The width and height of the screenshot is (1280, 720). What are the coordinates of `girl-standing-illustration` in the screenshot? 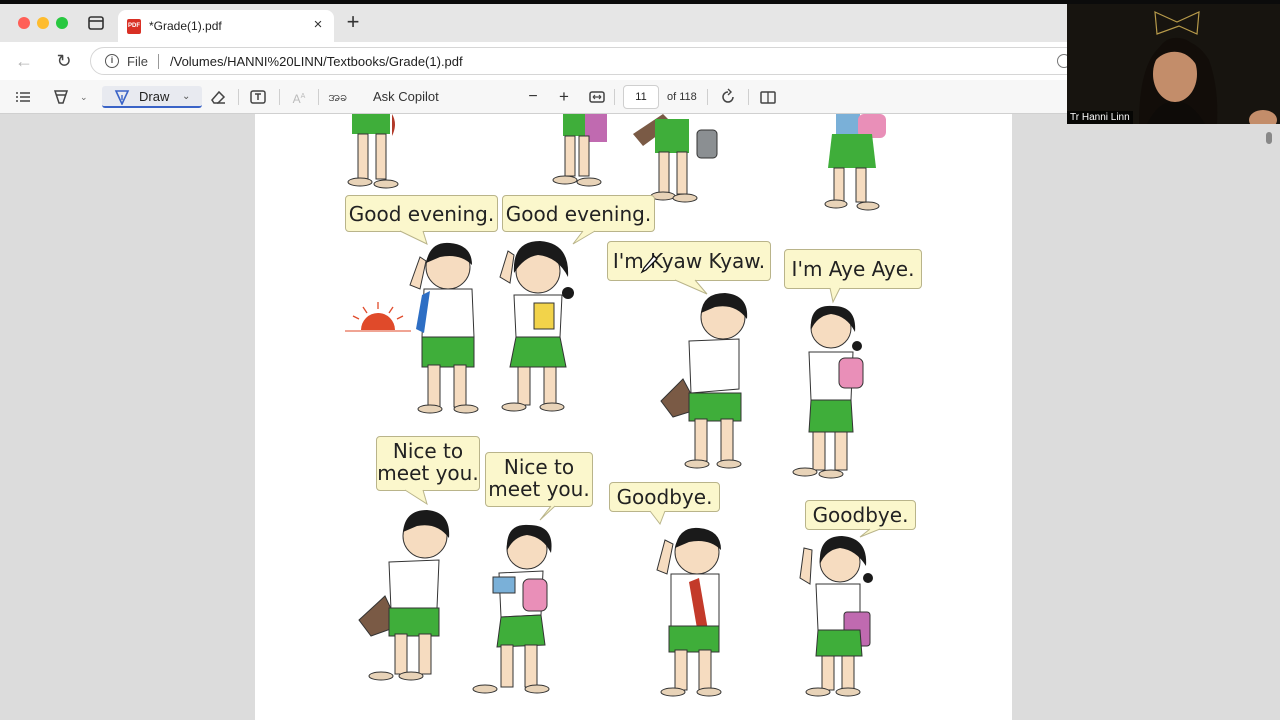 It's located at (828, 392).